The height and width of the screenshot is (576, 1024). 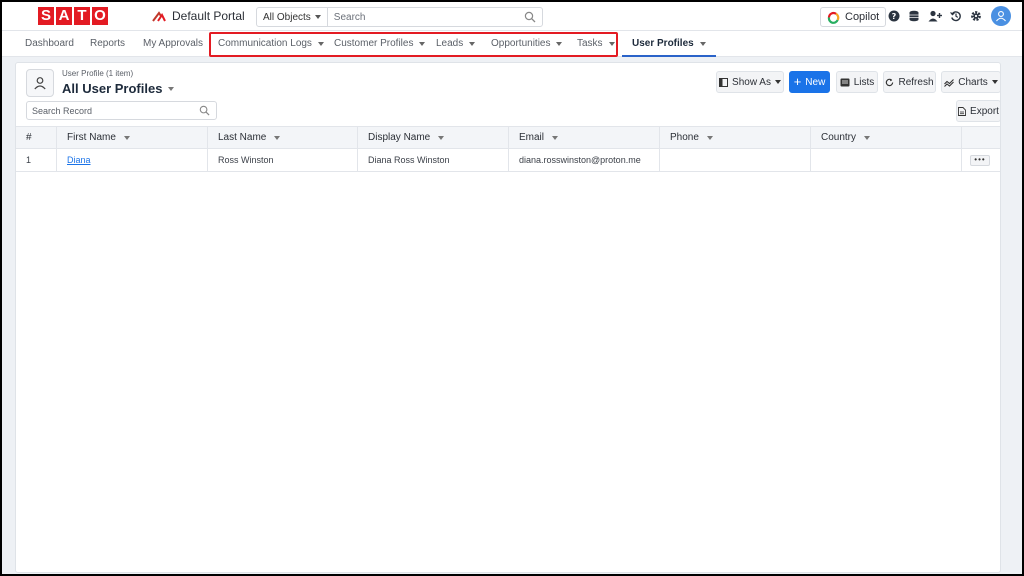 I want to click on cell-display-name: Diana Ross Winston, so click(x=433, y=160).